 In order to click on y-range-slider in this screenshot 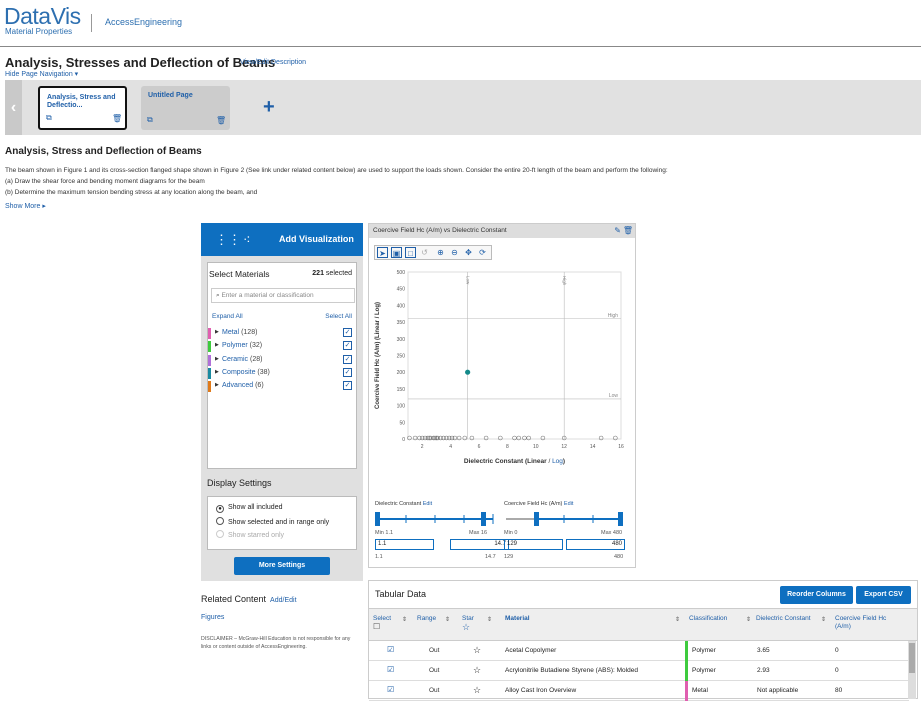, I will do `click(565, 519)`.